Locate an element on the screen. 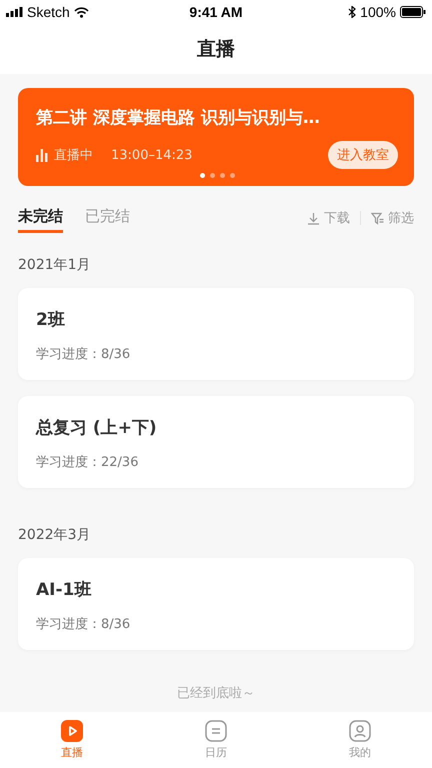 The image size is (432, 768). live-banner: 第二讲 深度掌握电路 识别与识别与… 直播中 13:00–14:23 进入教室 is located at coordinates (216, 137).